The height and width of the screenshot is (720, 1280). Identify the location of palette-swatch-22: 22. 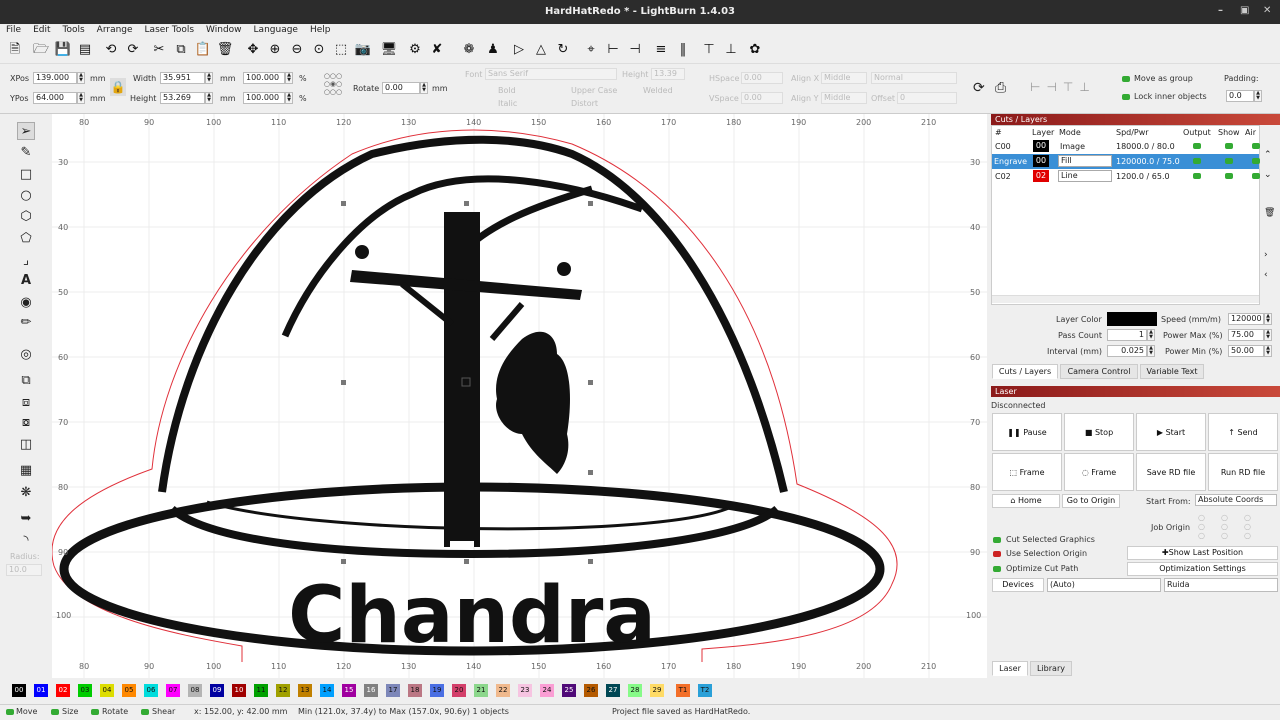
(503, 690).